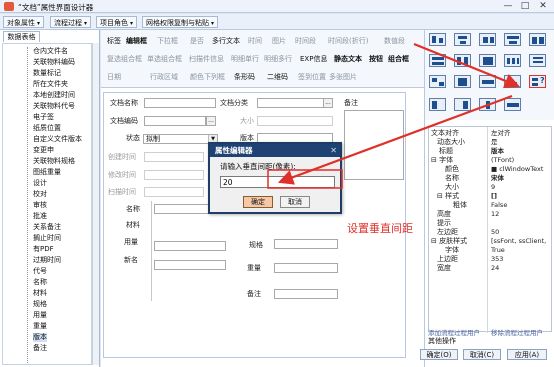 The width and height of the screenshot is (554, 367). I want to click on tree-scrollbar, so click(95, 204).